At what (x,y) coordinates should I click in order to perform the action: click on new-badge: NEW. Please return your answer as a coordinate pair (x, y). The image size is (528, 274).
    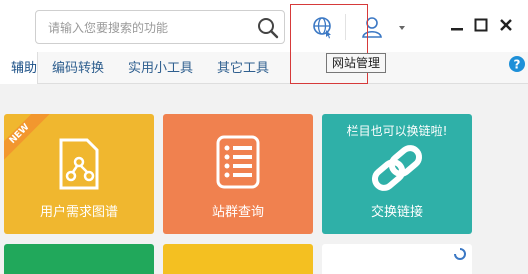
    Looking at the image, I should click on (28, 141).